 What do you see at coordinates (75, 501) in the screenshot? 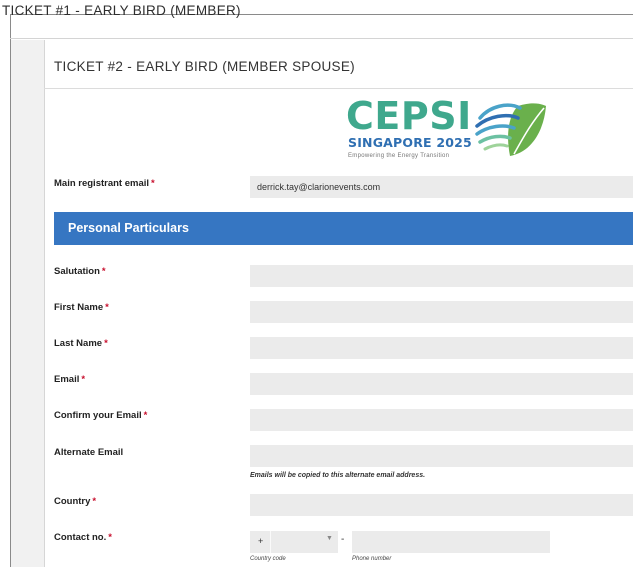
I see `country-label: Country *` at bounding box center [75, 501].